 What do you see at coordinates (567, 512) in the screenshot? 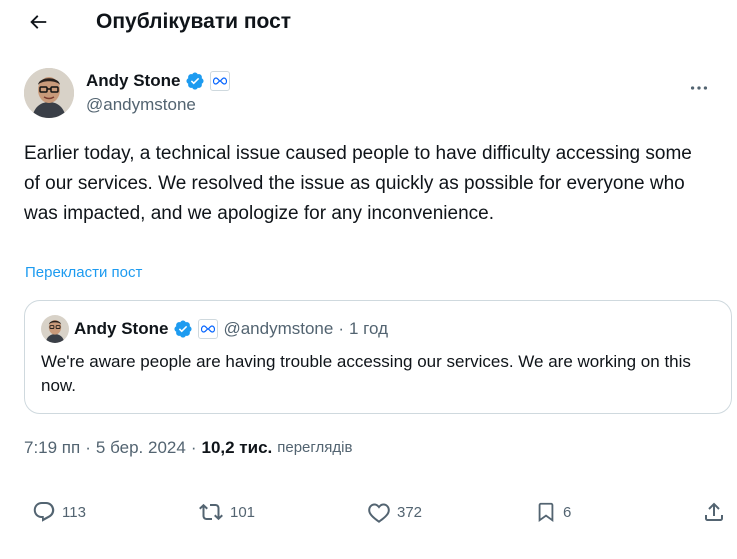
I see `bookmark-count: 6` at bounding box center [567, 512].